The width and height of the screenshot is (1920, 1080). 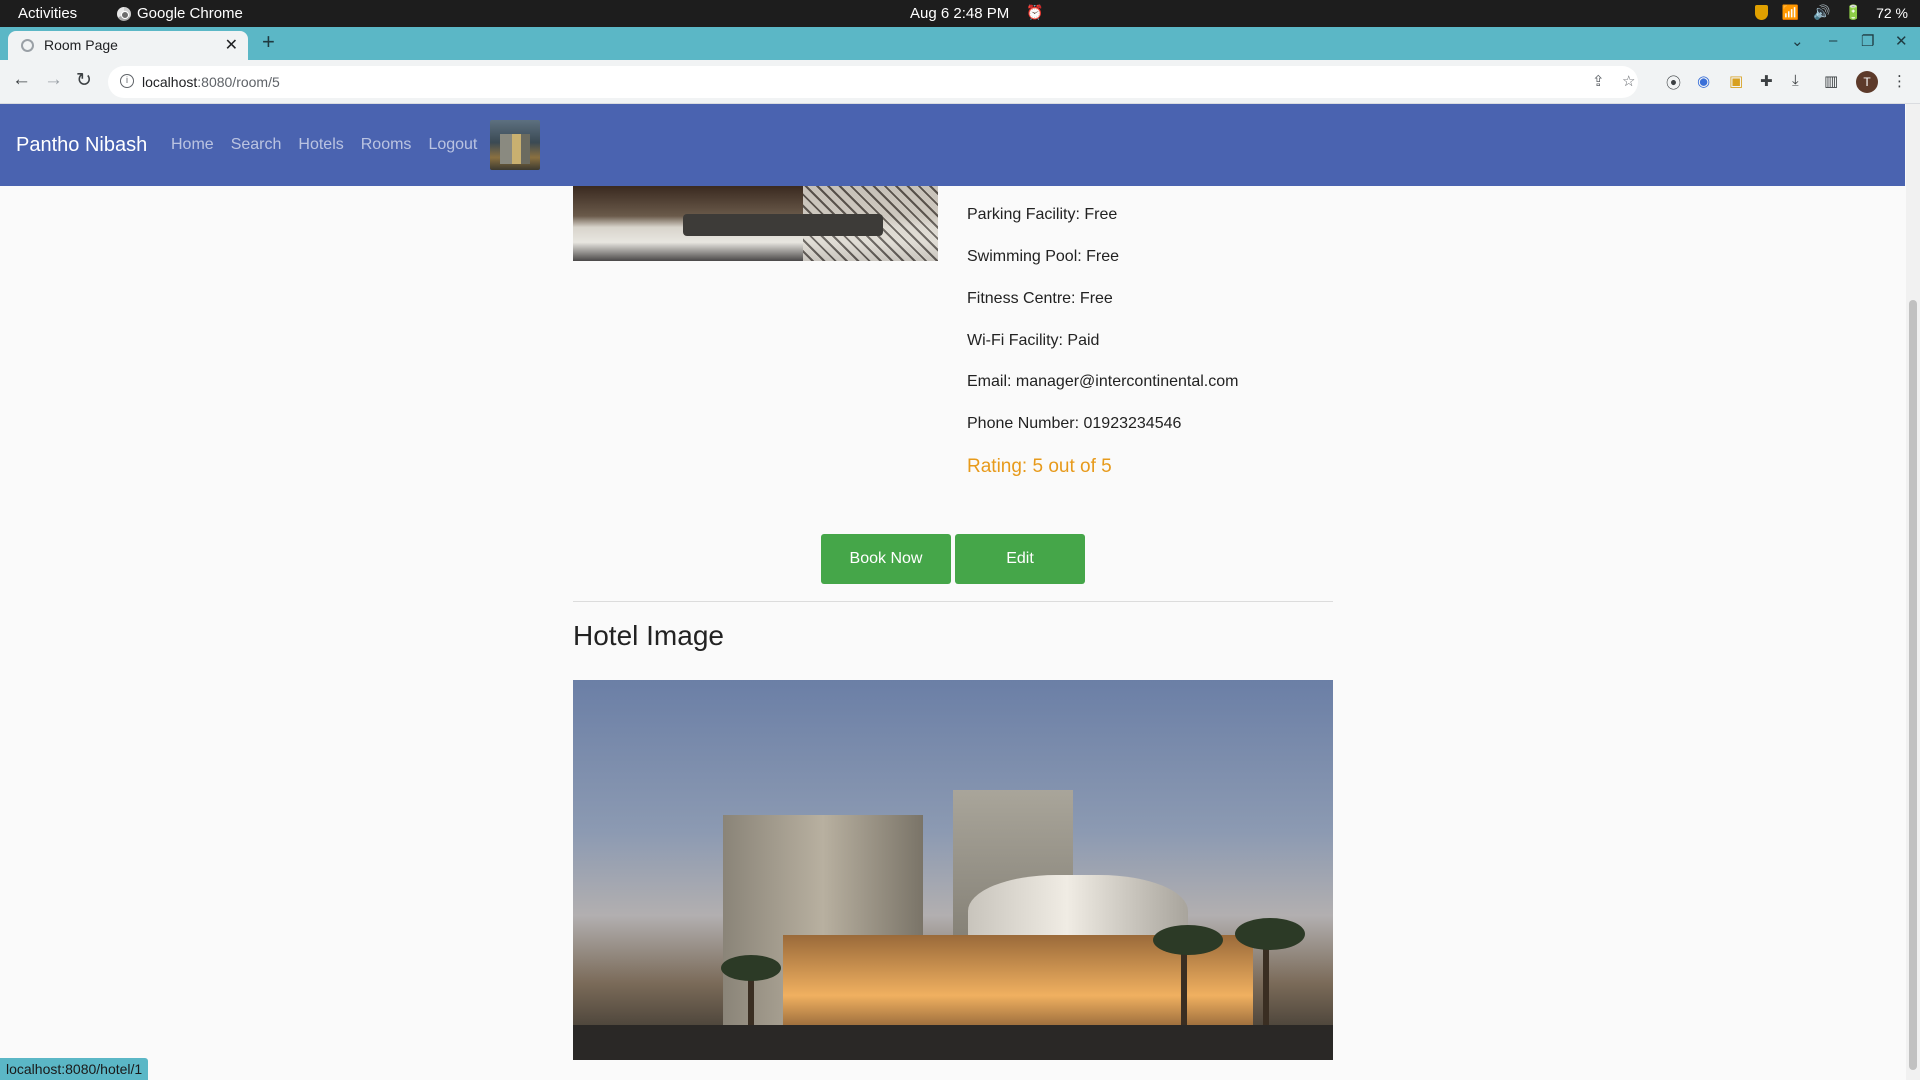 I want to click on download-icon: ⤓, so click(x=1795, y=80).